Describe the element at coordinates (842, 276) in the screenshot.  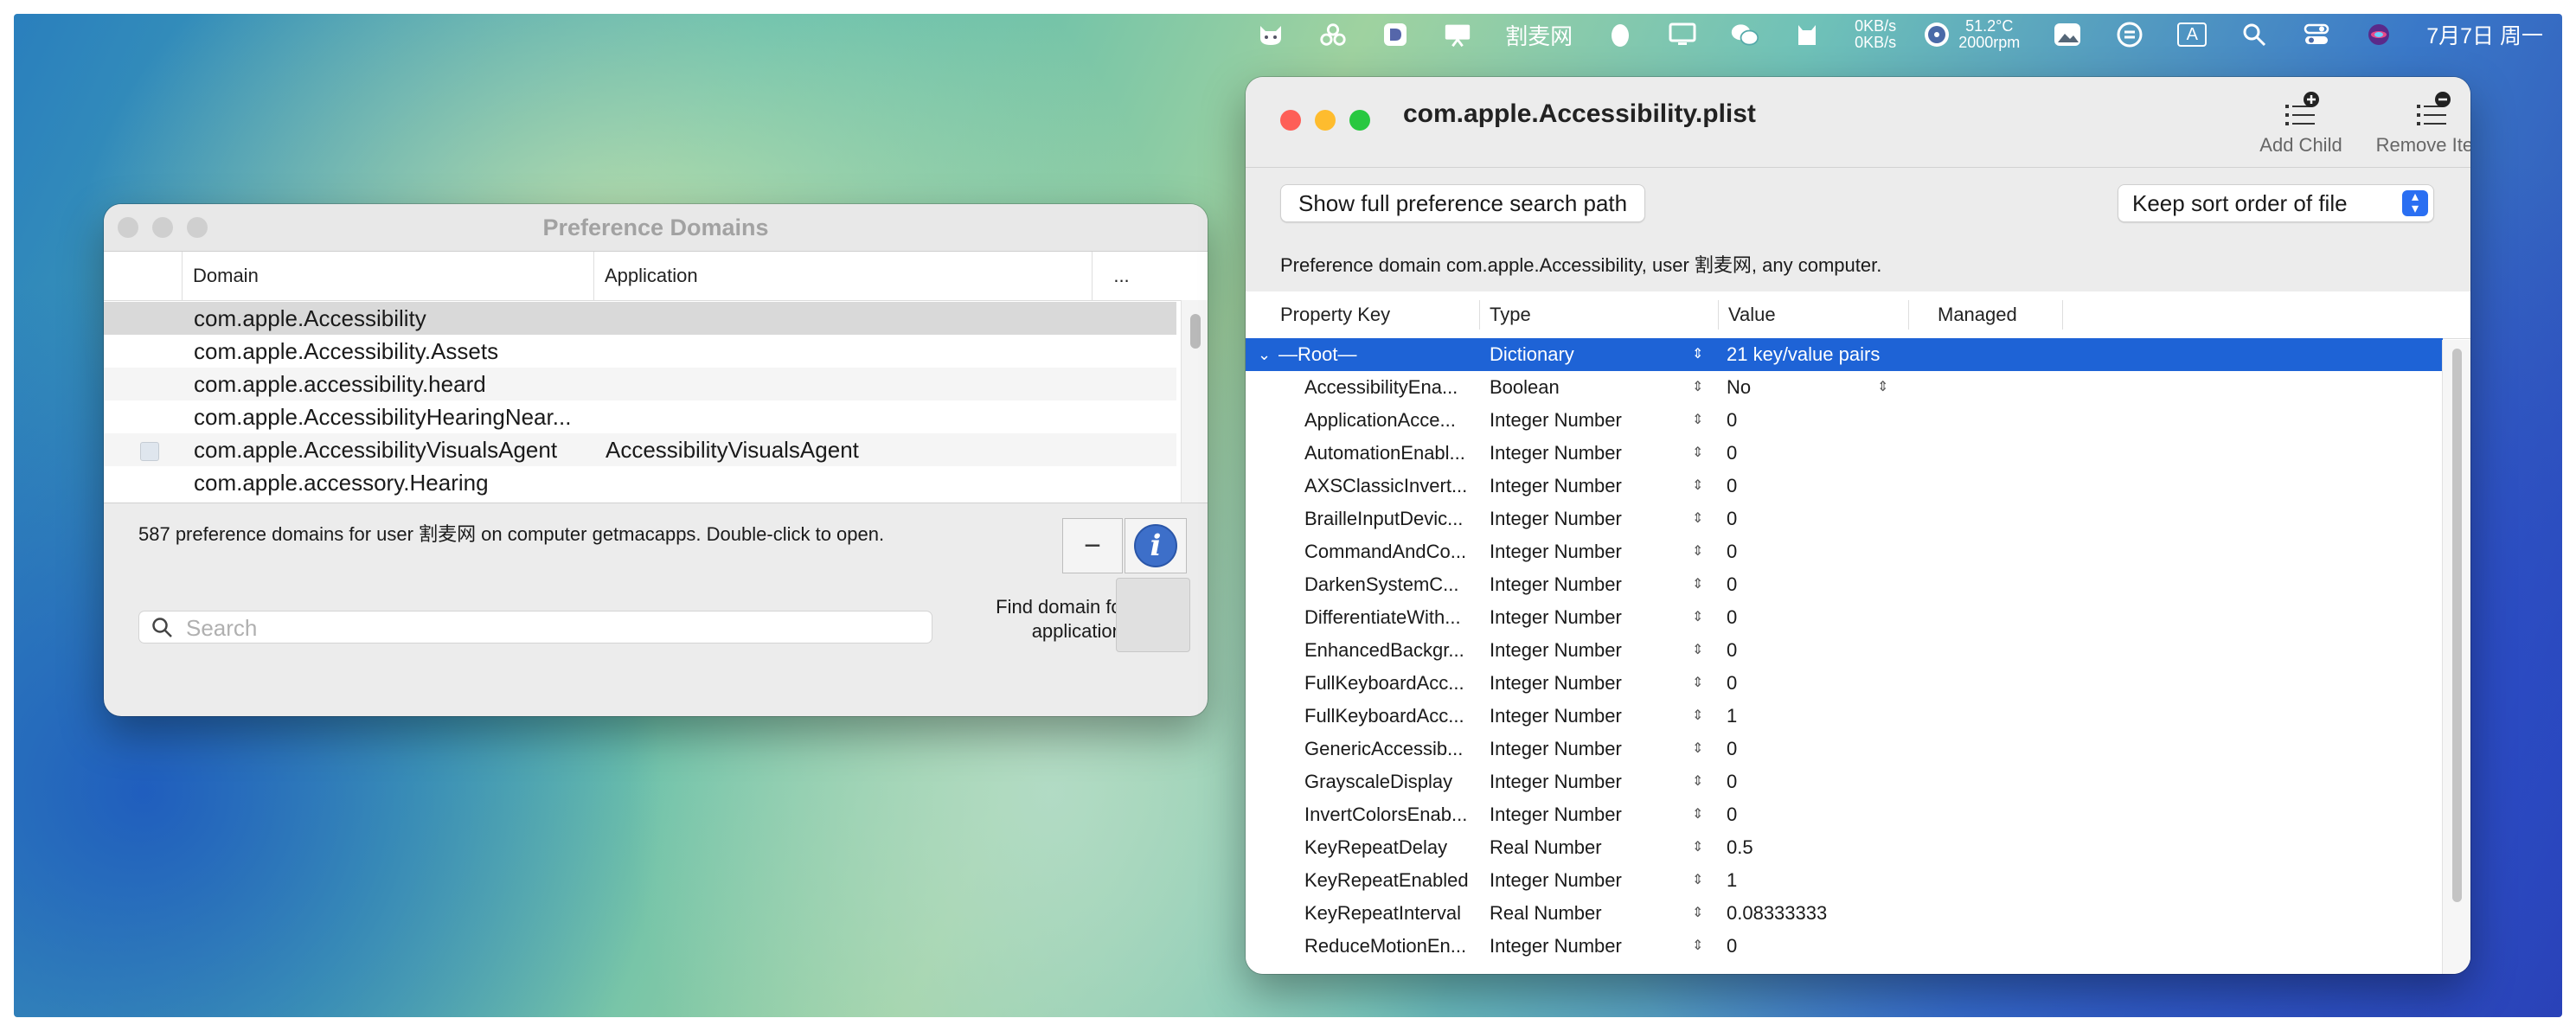
I see `column-header-application: Application` at that location.